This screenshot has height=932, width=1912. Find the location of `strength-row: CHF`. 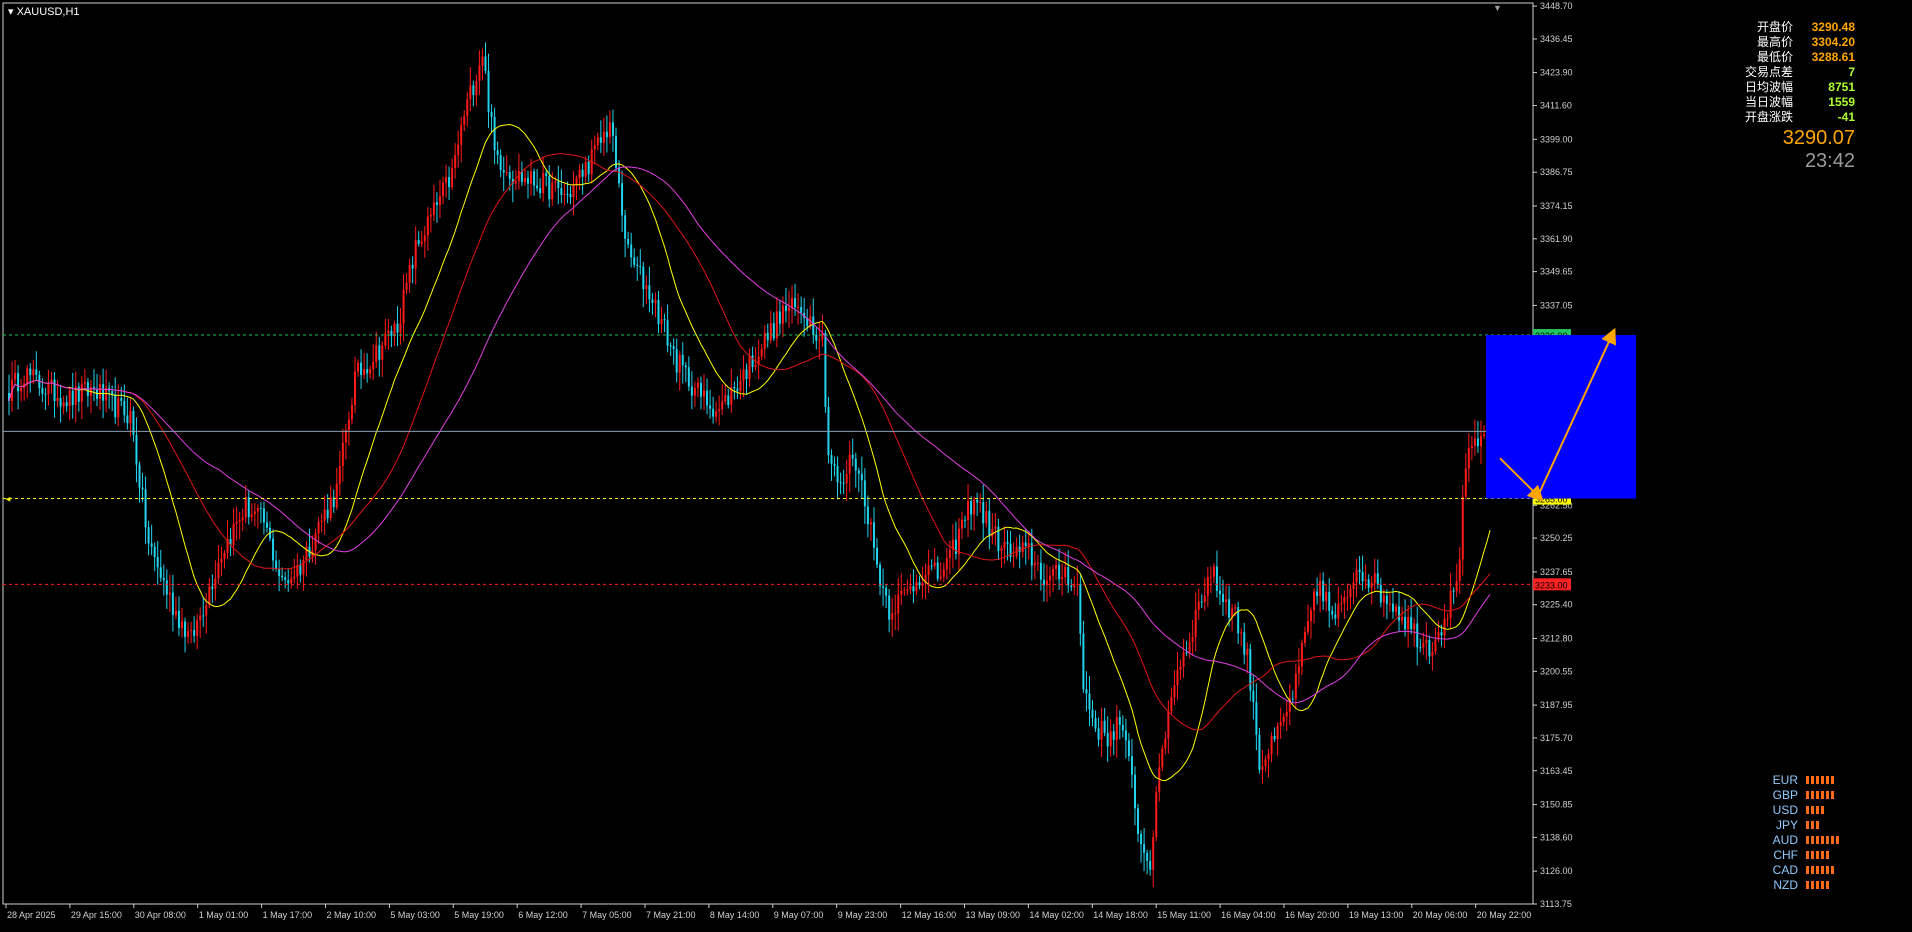

strength-row: CHF is located at coordinates (1804, 854).